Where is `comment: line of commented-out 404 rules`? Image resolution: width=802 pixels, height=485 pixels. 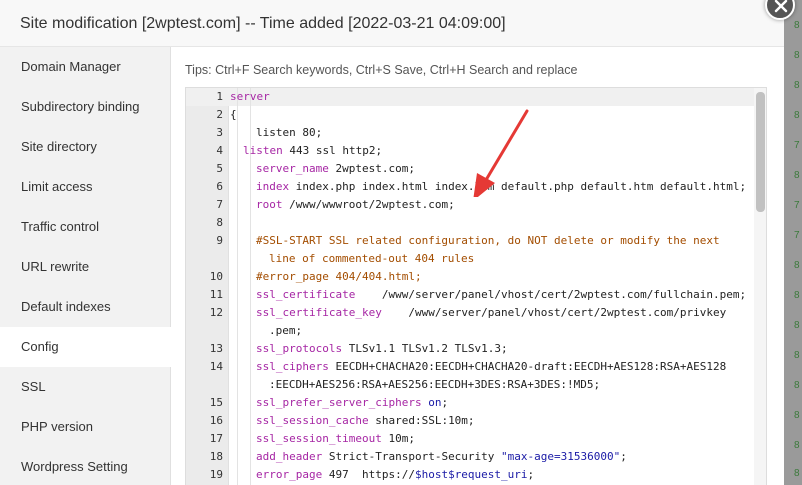
comment: line of commented-out 404 rules is located at coordinates (372, 258).